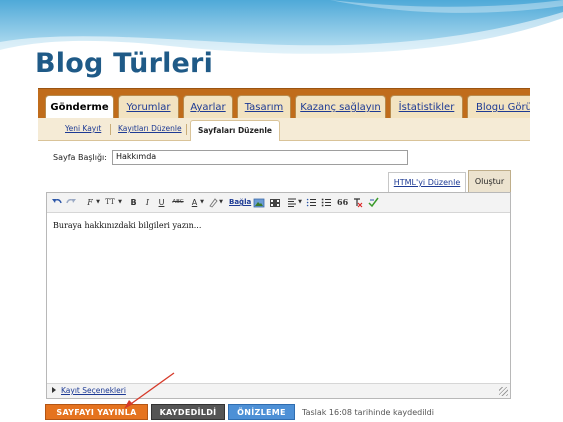  I want to click on annotation-arrow, so click(149, 390).